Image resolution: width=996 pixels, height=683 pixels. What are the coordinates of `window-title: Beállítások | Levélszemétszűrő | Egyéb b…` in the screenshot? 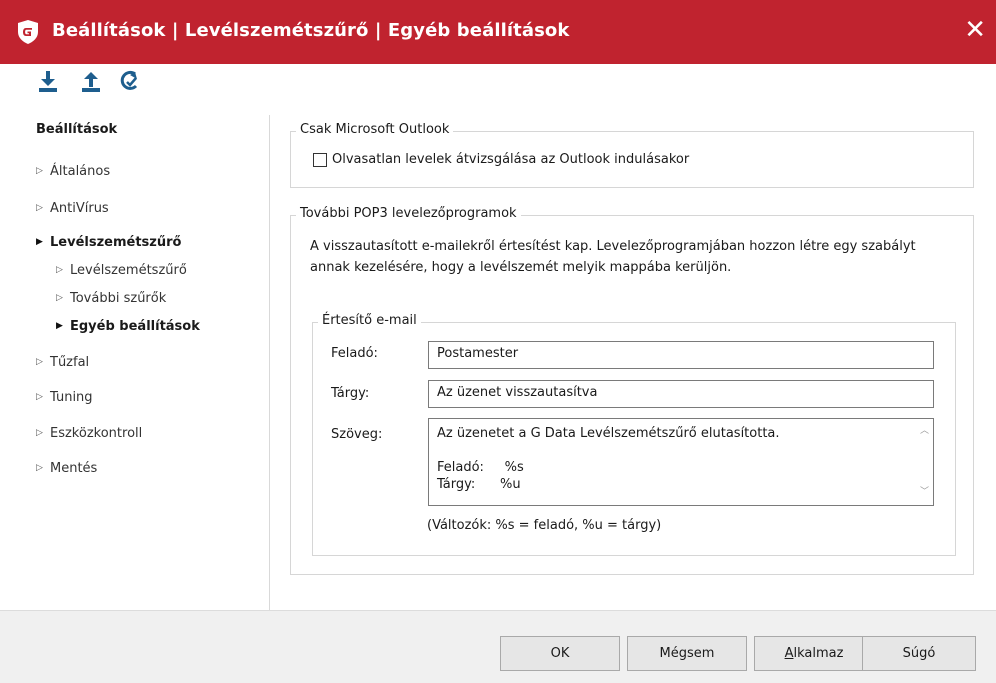 It's located at (311, 30).